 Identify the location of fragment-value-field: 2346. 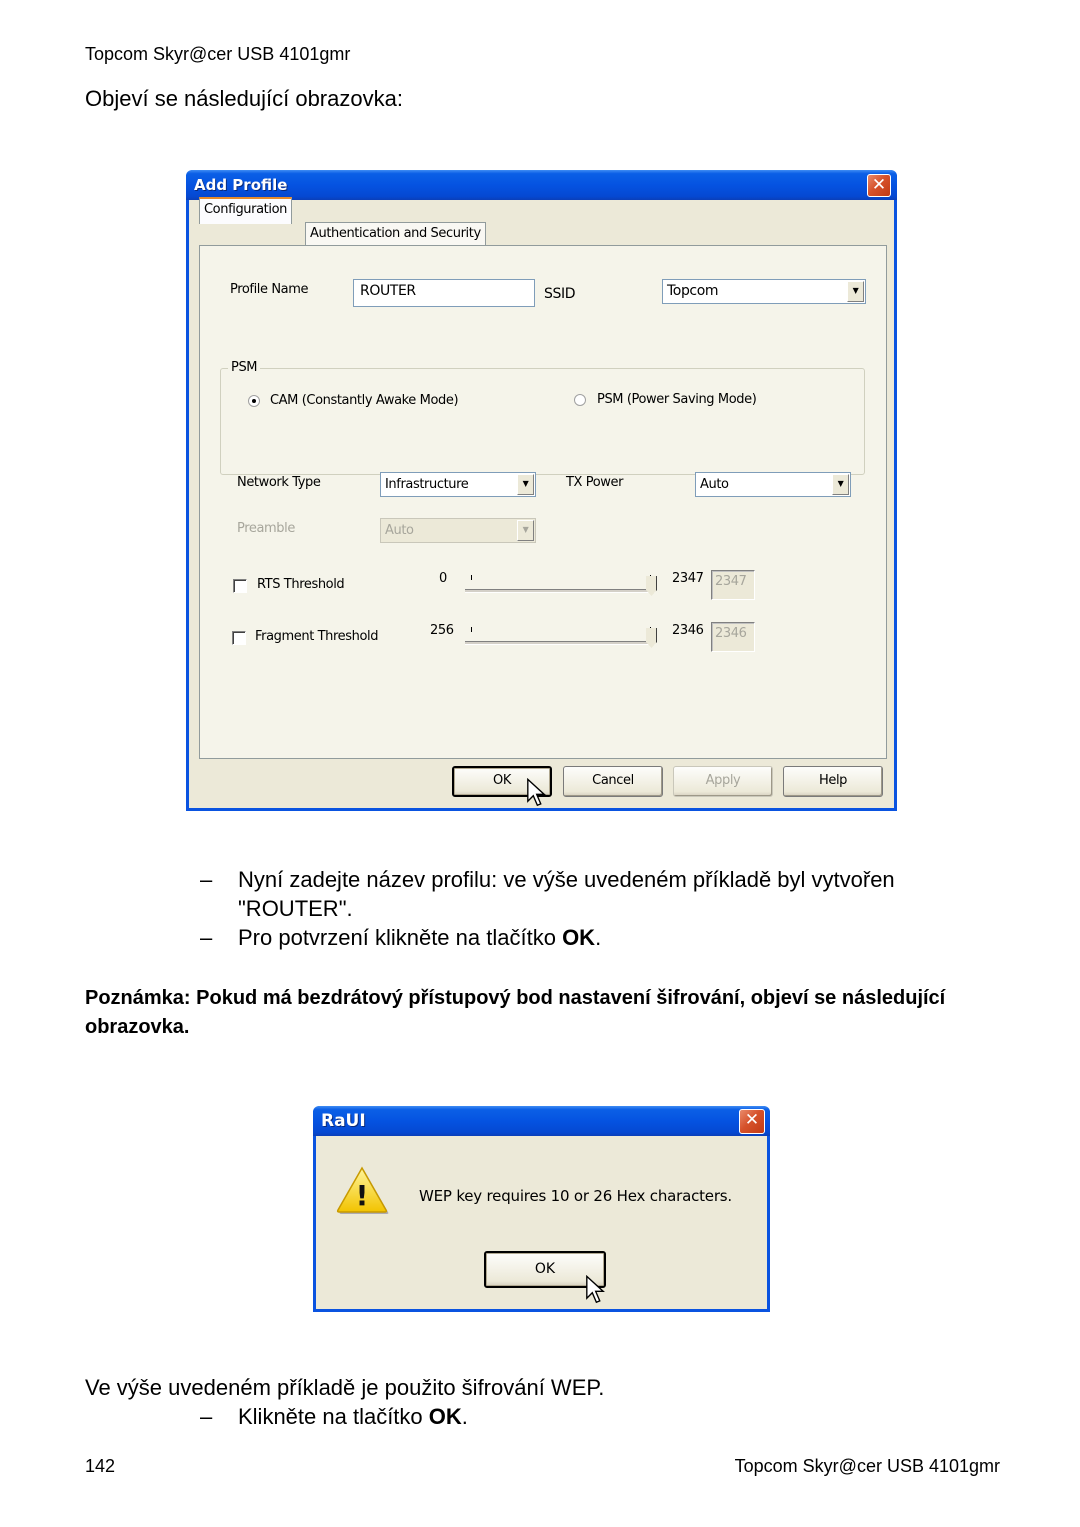
(733, 637).